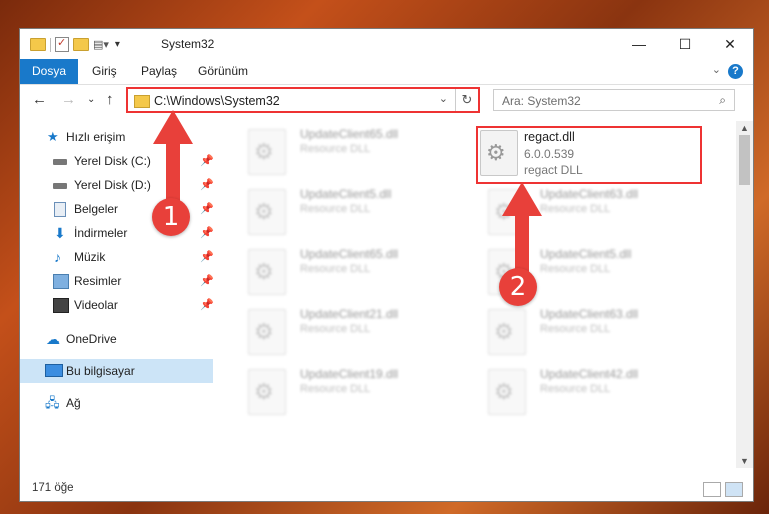 The height and width of the screenshot is (514, 769). I want to click on file-name: UpdateClient19.dll, so click(349, 374).